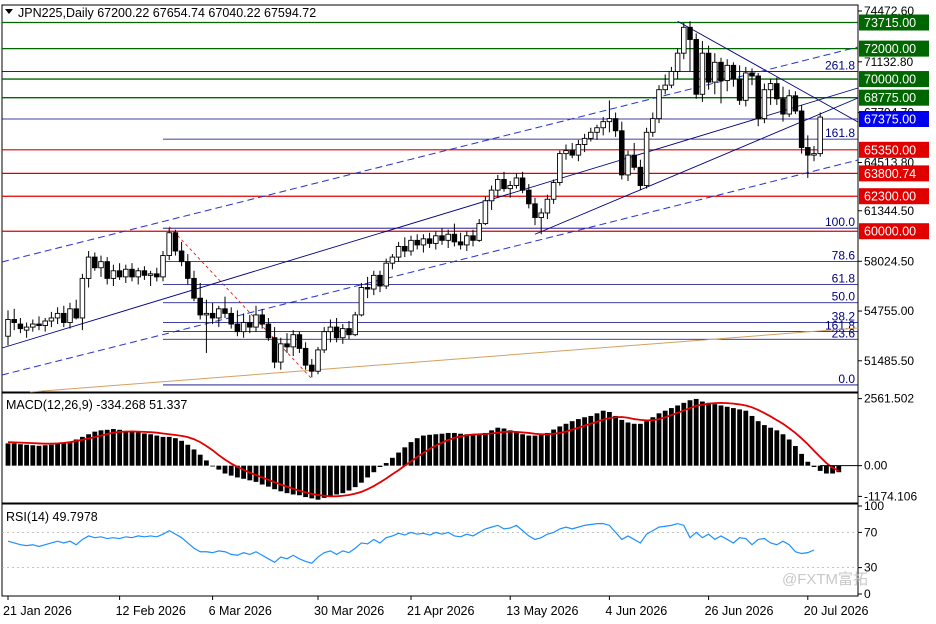  What do you see at coordinates (867, 594) in the screenshot?
I see `rsi-tick-label: 0` at bounding box center [867, 594].